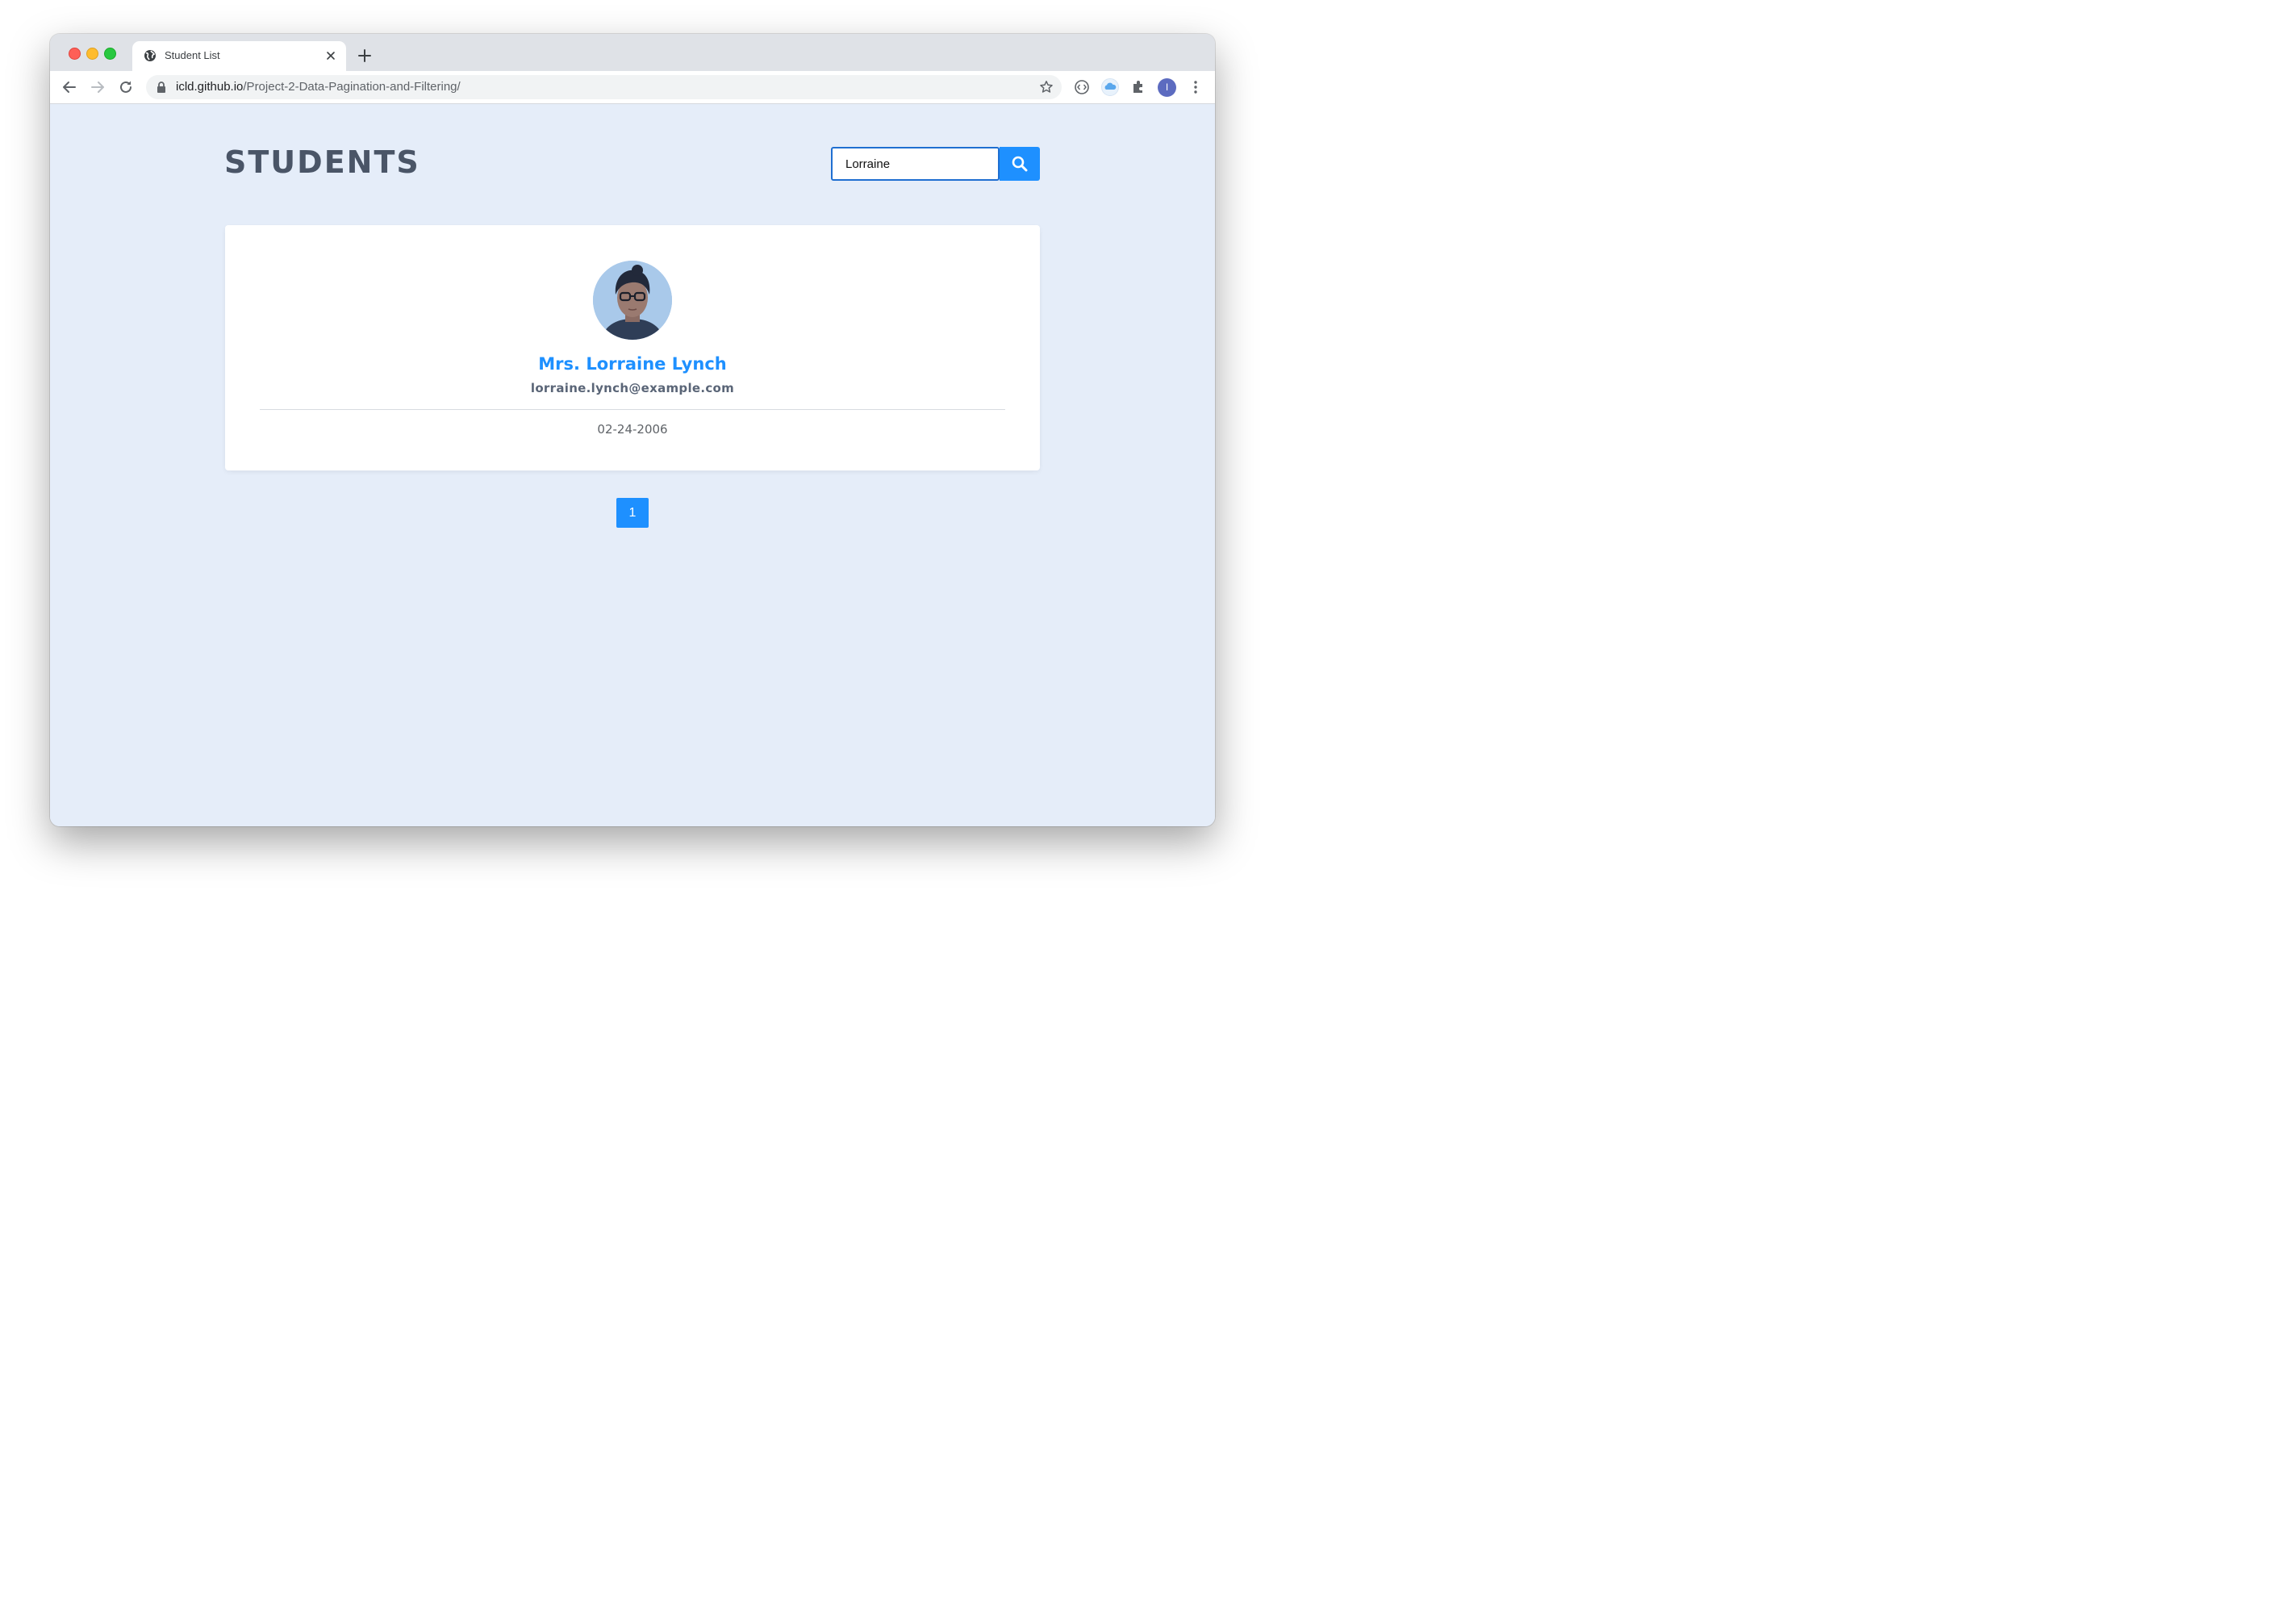  What do you see at coordinates (161, 87) in the screenshot?
I see `lock-icon` at bounding box center [161, 87].